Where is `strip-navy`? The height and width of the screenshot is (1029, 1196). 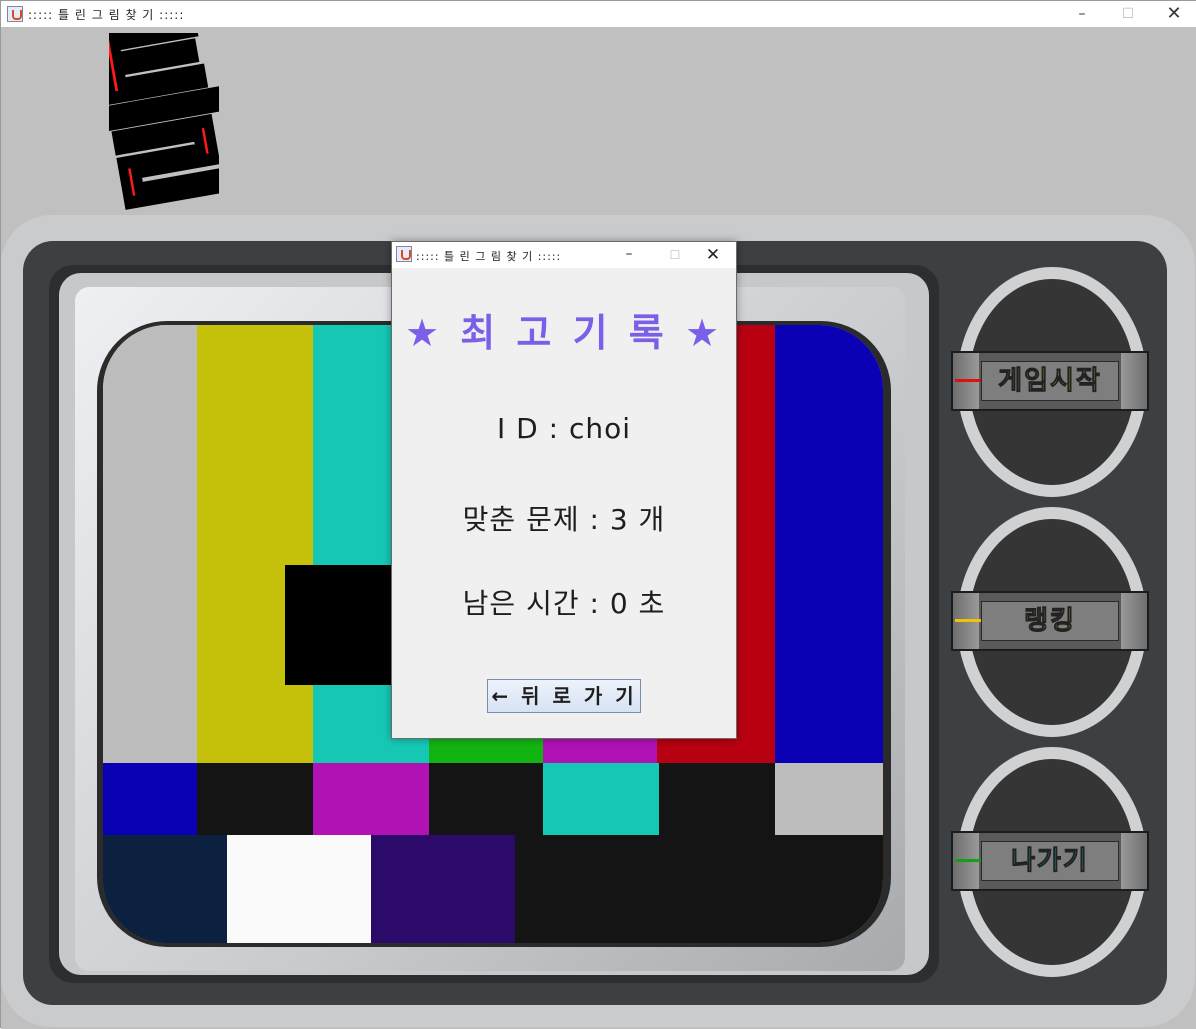
strip-navy is located at coordinates (165, 889).